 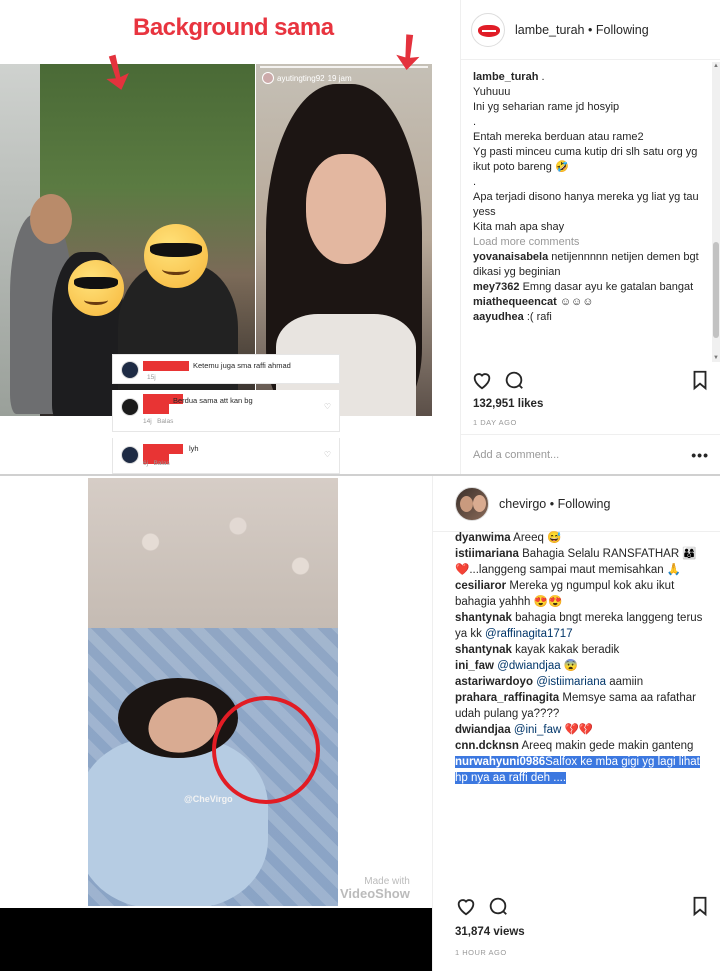 What do you see at coordinates (590, 30) in the screenshot?
I see `post-header: lambe_turah • Following` at bounding box center [590, 30].